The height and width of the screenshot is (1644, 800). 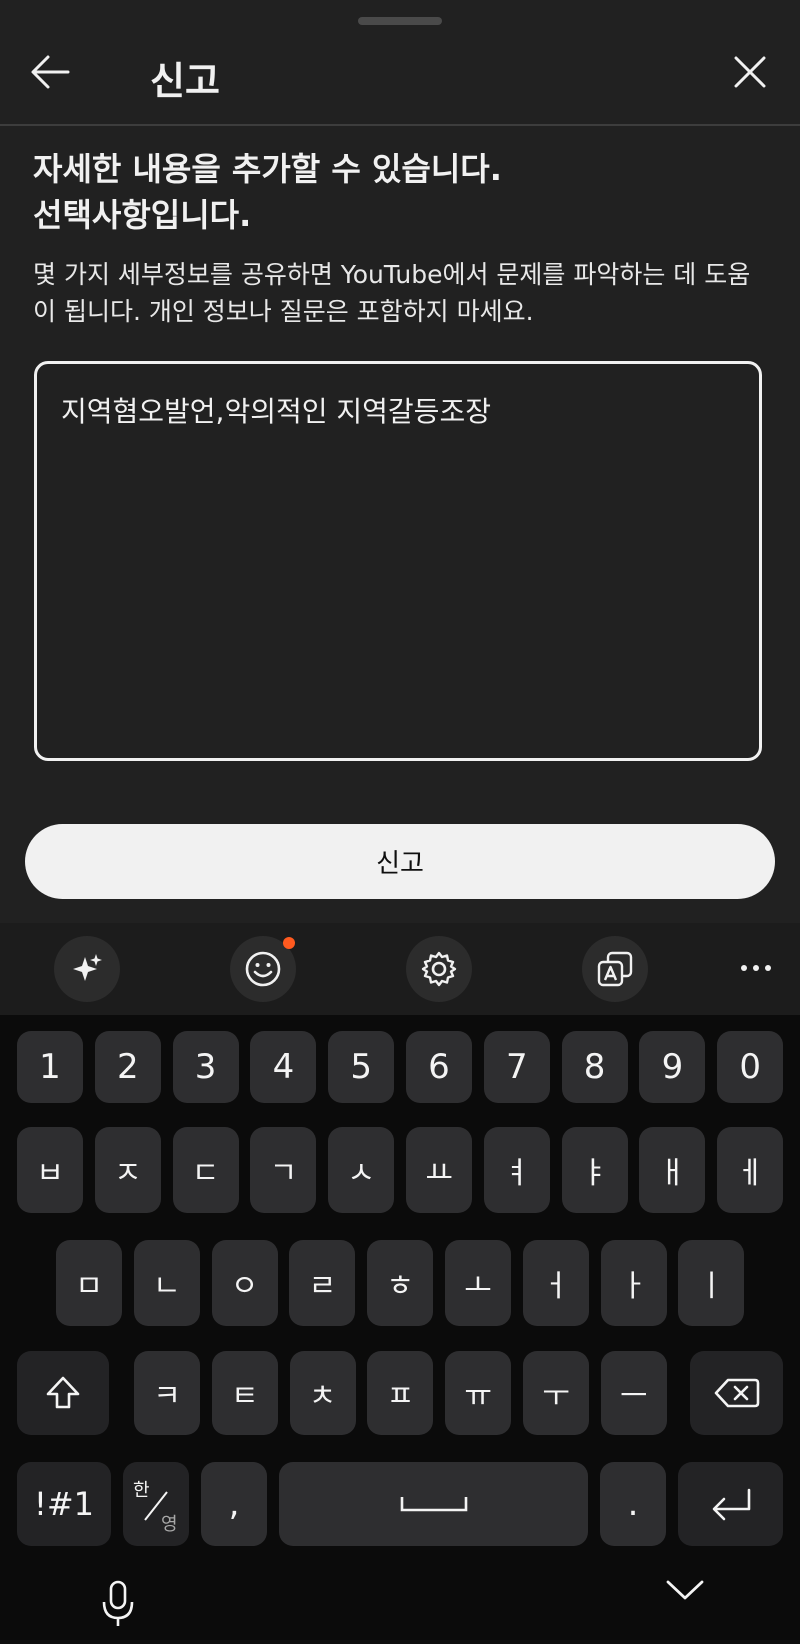 I want to click on language-toggle-key: 한 영, so click(x=156, y=1504).